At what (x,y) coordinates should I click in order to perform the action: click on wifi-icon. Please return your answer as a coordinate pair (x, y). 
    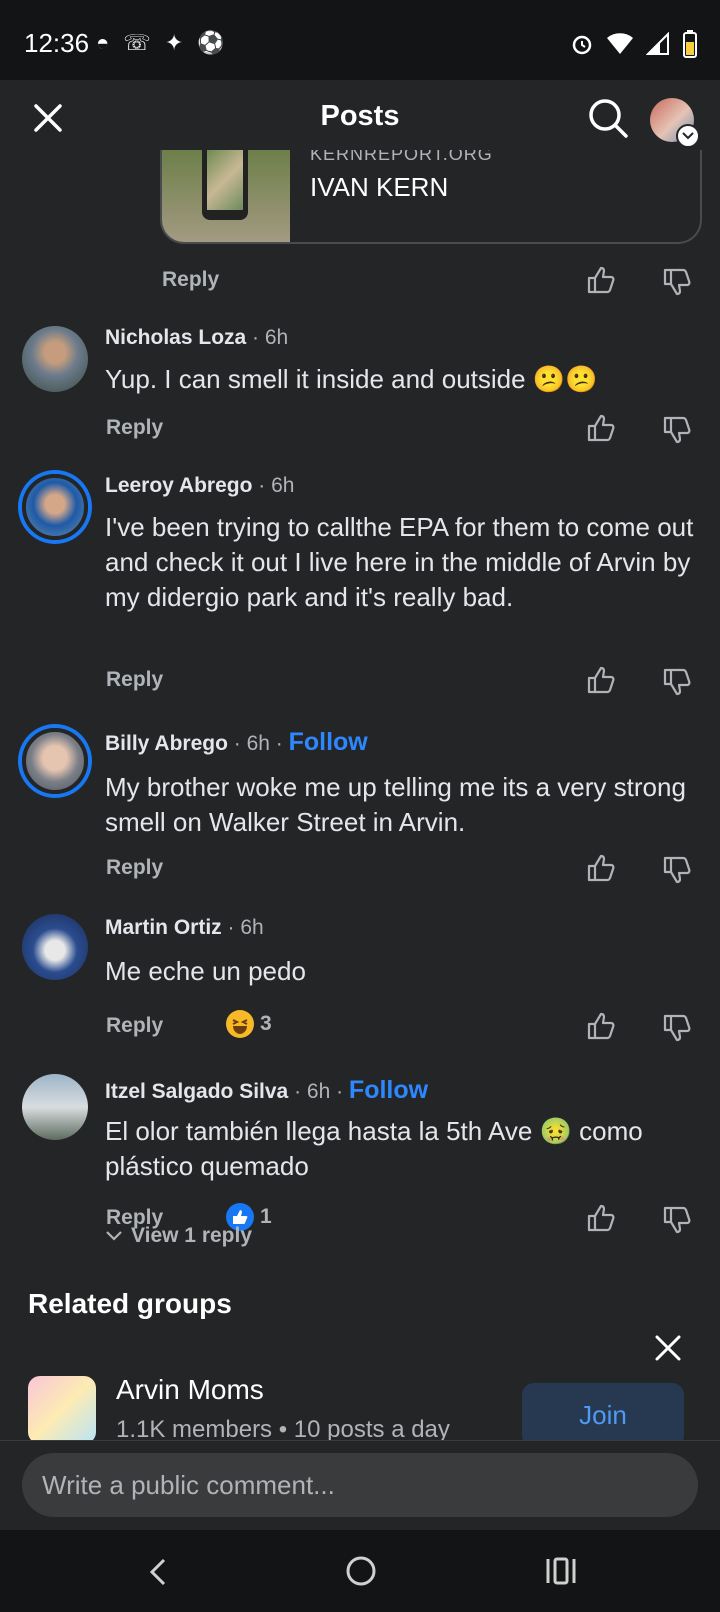
    Looking at the image, I should click on (620, 43).